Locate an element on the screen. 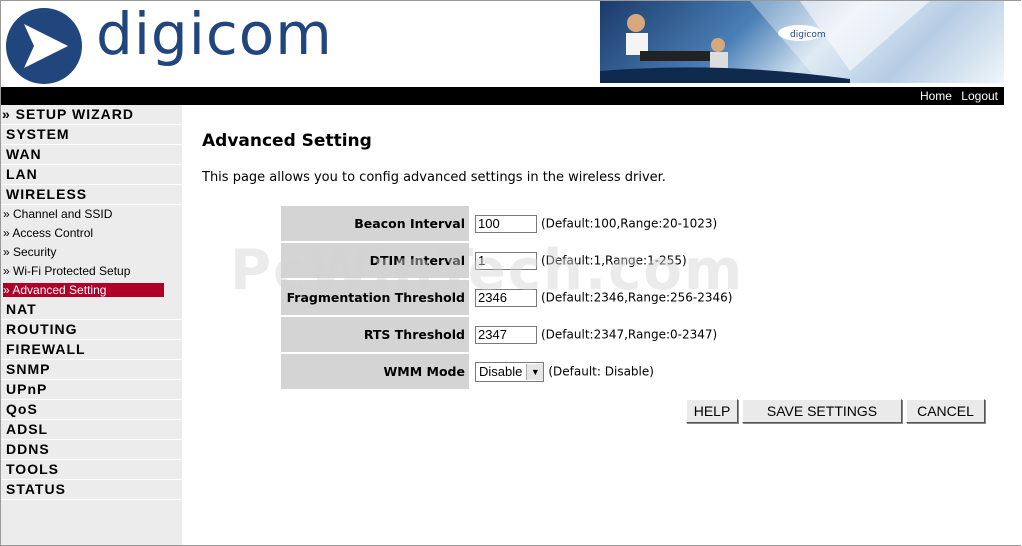 This screenshot has width=1022, height=546. rts-threshold-input is located at coordinates (506, 334).